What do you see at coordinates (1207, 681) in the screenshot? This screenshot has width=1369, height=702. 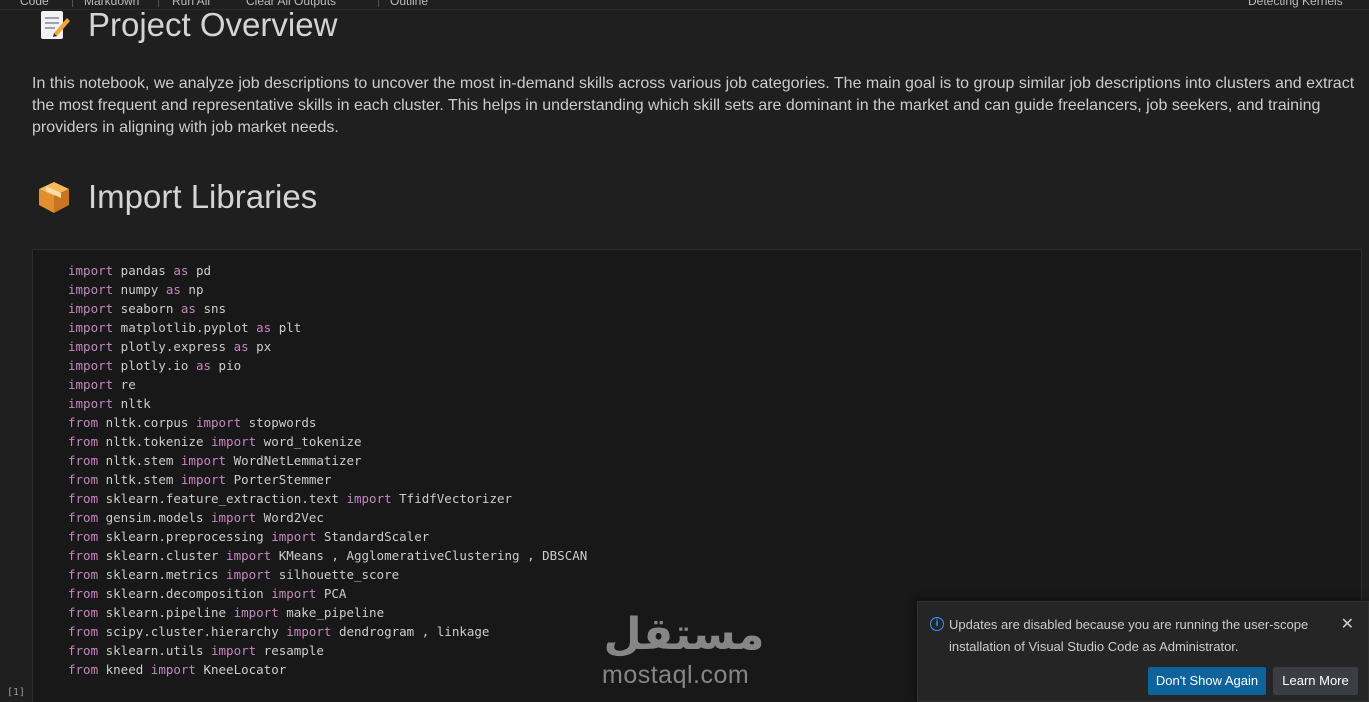 I see `dont-show-again-button: Don't Show Again` at bounding box center [1207, 681].